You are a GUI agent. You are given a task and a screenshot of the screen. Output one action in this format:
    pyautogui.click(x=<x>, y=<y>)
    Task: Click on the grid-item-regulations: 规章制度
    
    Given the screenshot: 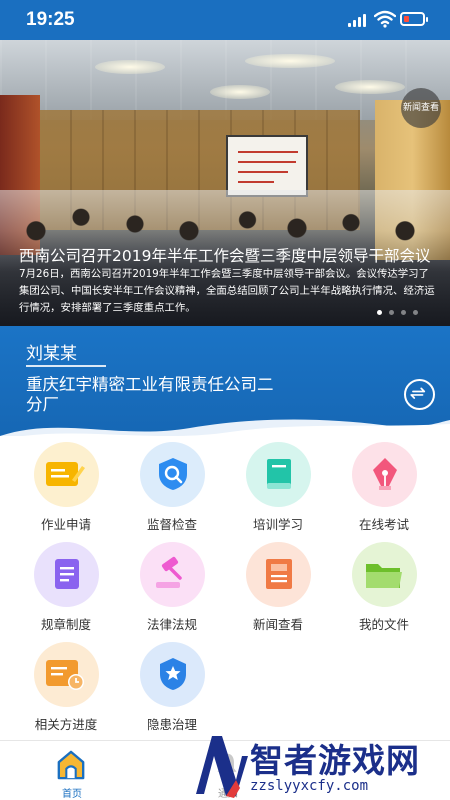 What is the action you would take?
    pyautogui.click(x=66, y=586)
    